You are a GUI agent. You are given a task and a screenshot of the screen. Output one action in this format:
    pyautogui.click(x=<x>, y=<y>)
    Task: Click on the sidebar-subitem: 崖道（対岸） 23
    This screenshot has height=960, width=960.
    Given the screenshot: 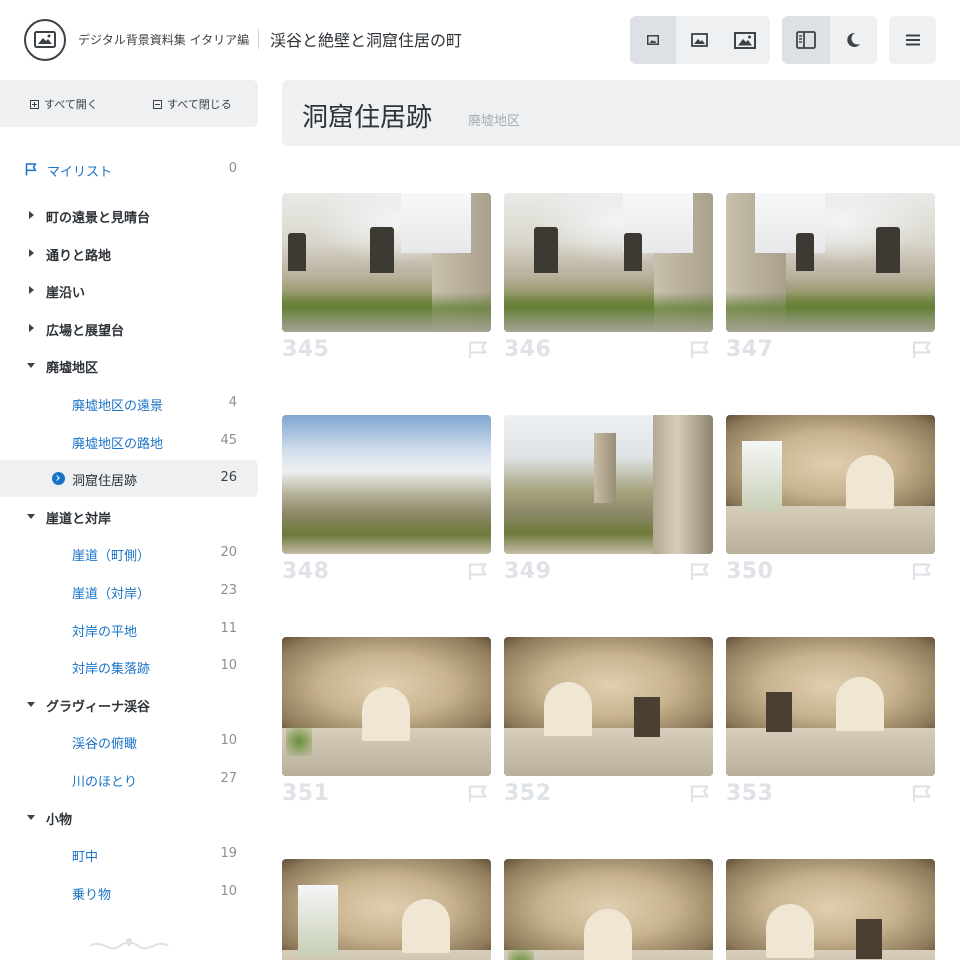 What is the action you would take?
    pyautogui.click(x=129, y=591)
    